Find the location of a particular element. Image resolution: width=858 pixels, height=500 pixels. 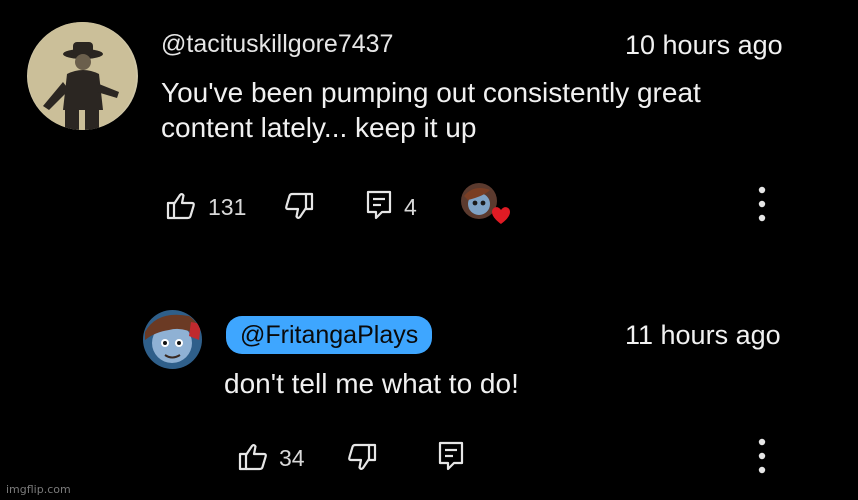

reply-text: don't tell me what to do! is located at coordinates (371, 383).